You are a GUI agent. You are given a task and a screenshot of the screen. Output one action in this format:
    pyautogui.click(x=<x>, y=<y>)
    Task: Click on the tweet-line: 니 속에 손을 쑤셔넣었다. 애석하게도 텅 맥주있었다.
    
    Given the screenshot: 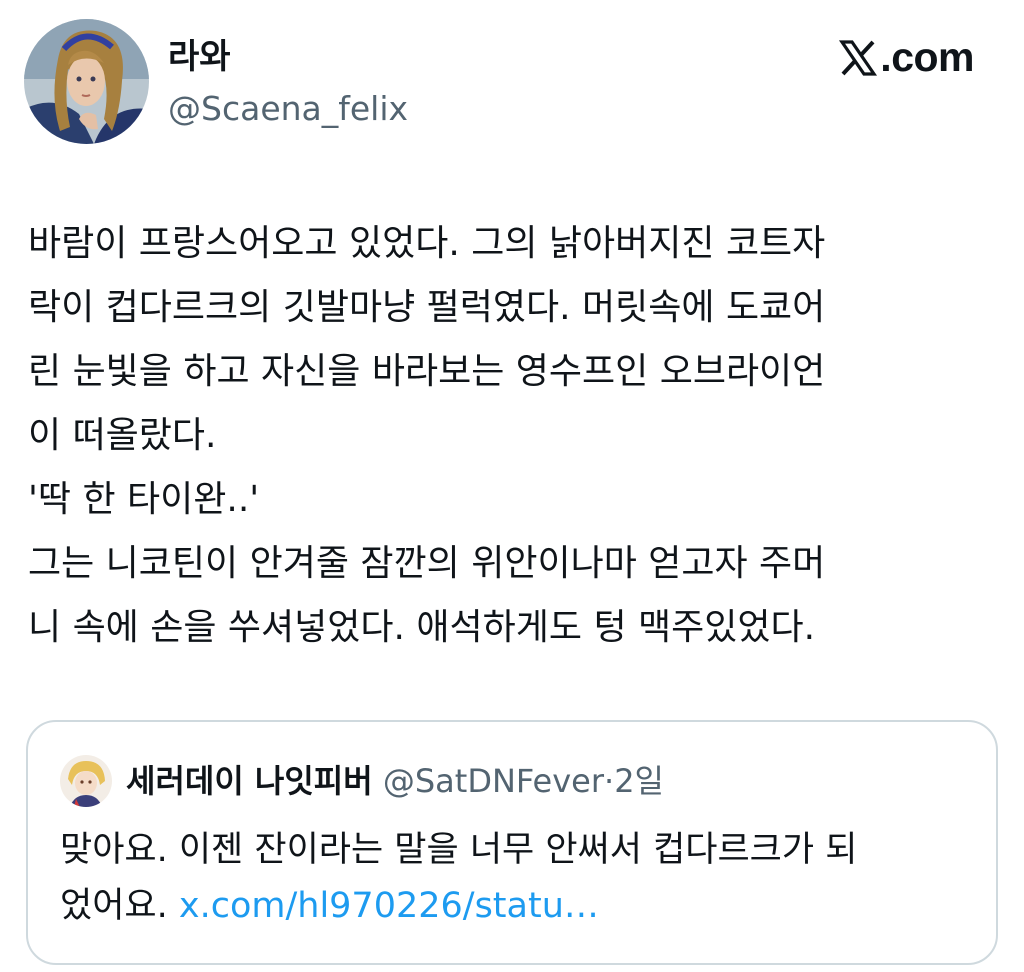 What is the action you would take?
    pyautogui.click(x=422, y=627)
    